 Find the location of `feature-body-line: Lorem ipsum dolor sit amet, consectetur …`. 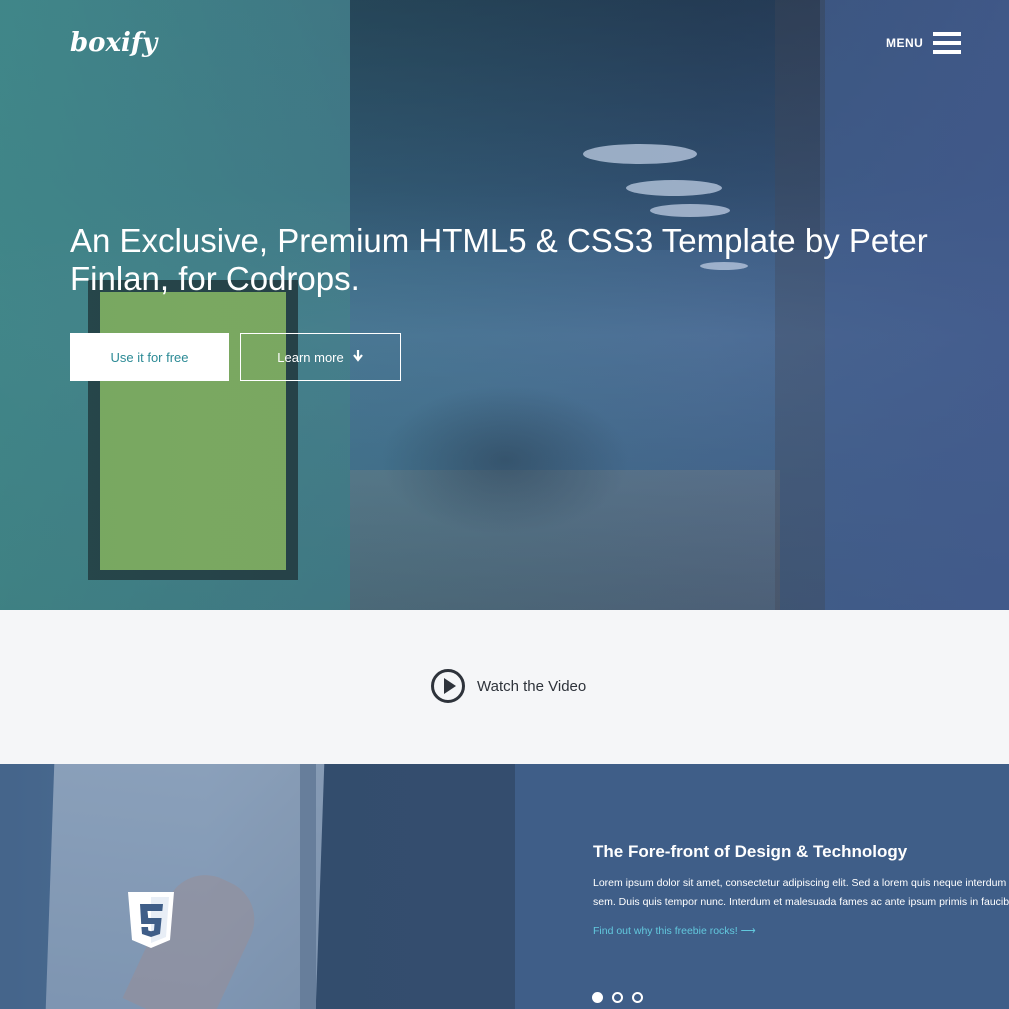

feature-body-line: Lorem ipsum dolor sit amet, consectetur … is located at coordinates (801, 883).